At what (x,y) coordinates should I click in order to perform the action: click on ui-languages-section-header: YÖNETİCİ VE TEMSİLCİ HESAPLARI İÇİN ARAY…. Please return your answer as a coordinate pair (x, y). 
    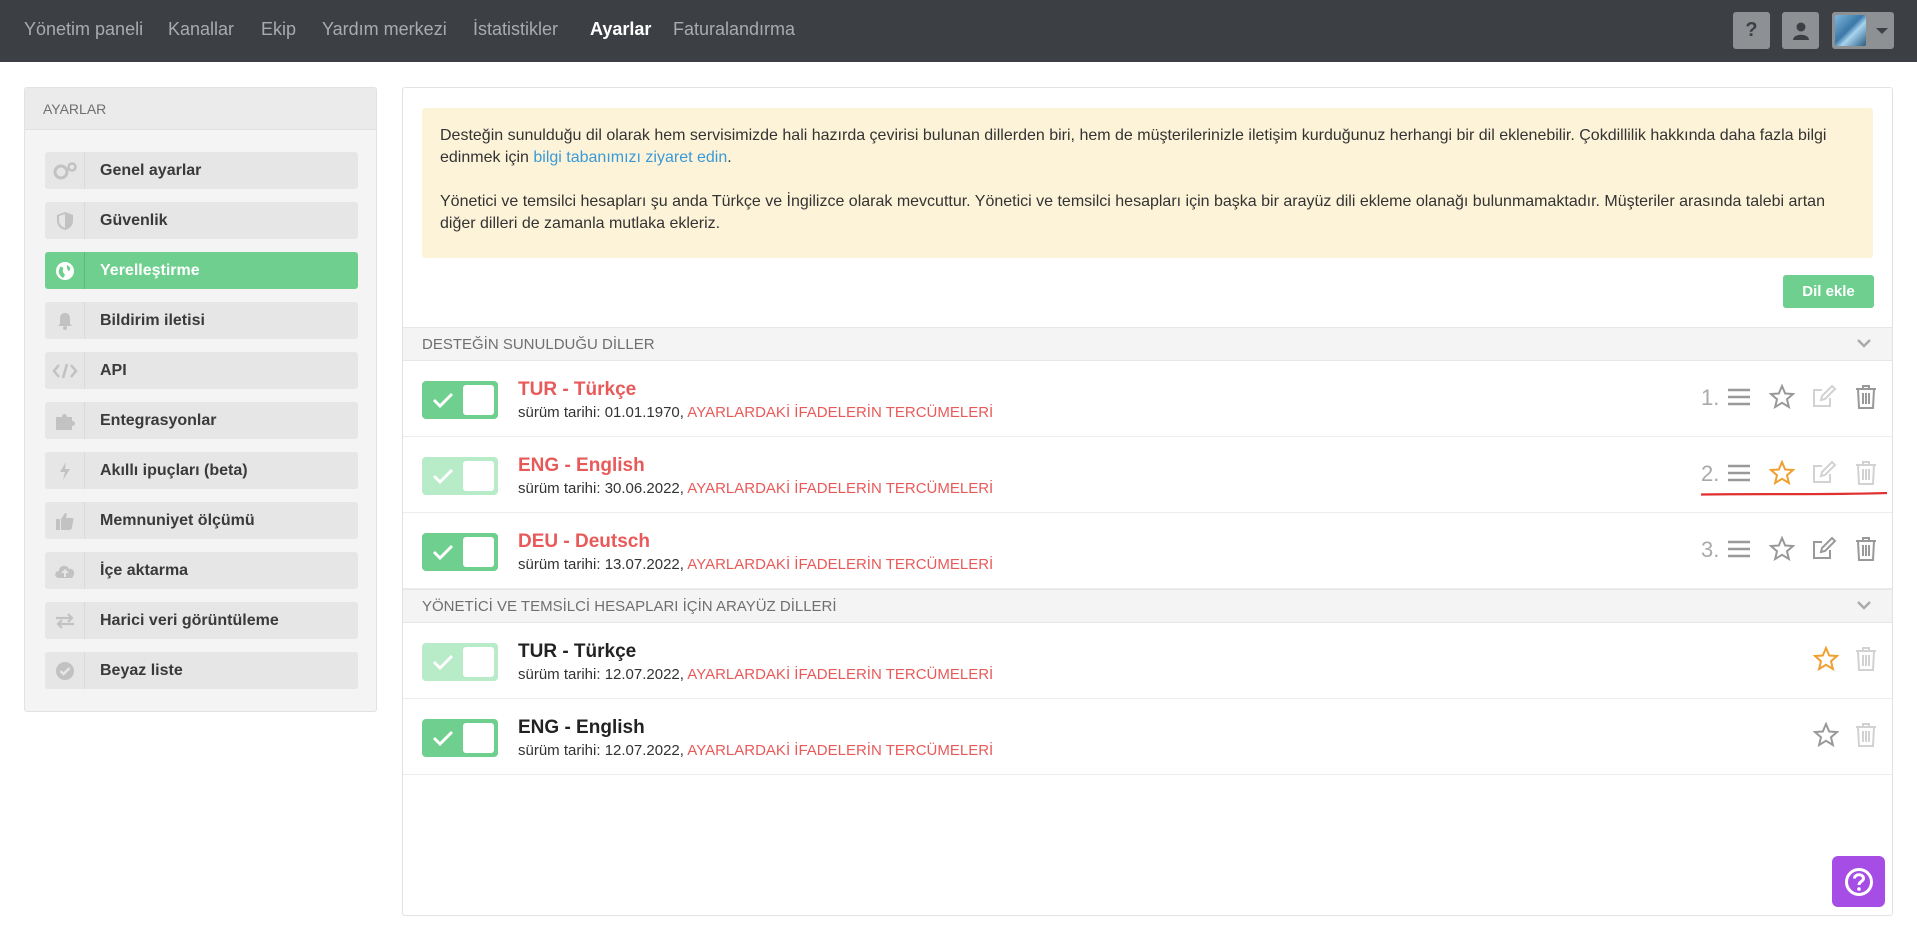
    Looking at the image, I should click on (1147, 606).